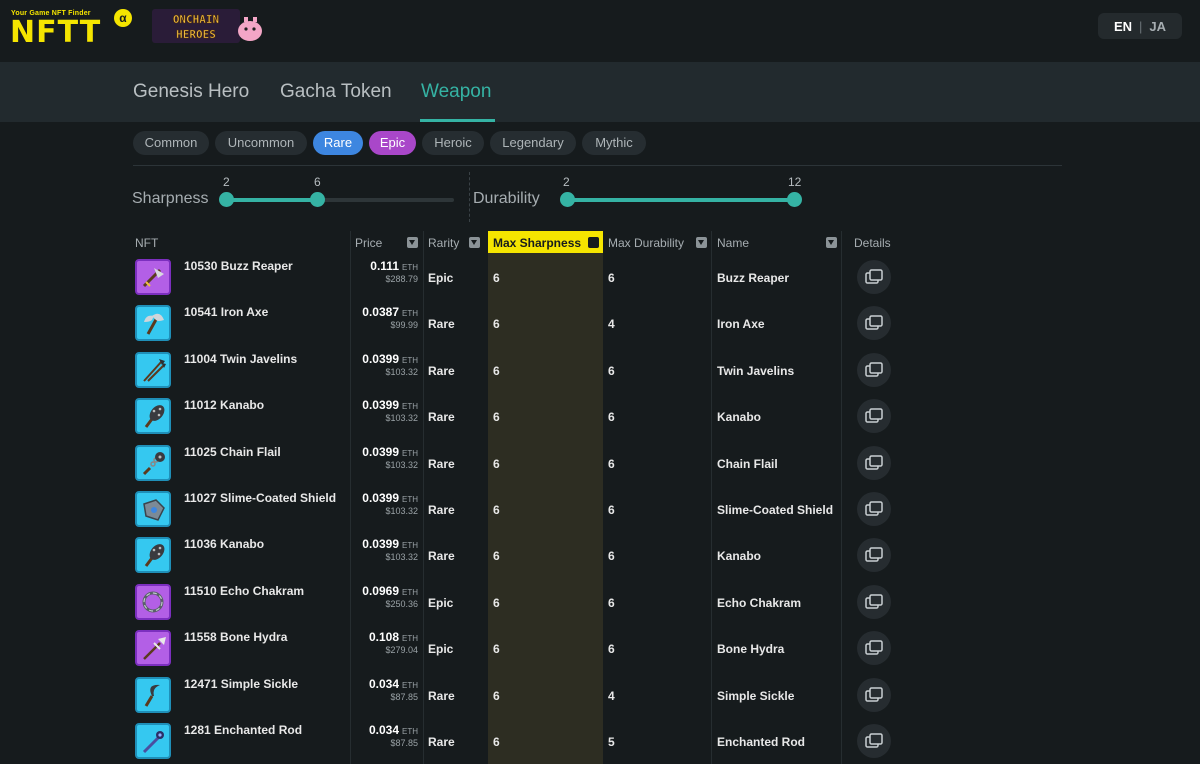 The height and width of the screenshot is (764, 1200). I want to click on price-eth-value: 0.111, so click(384, 266).